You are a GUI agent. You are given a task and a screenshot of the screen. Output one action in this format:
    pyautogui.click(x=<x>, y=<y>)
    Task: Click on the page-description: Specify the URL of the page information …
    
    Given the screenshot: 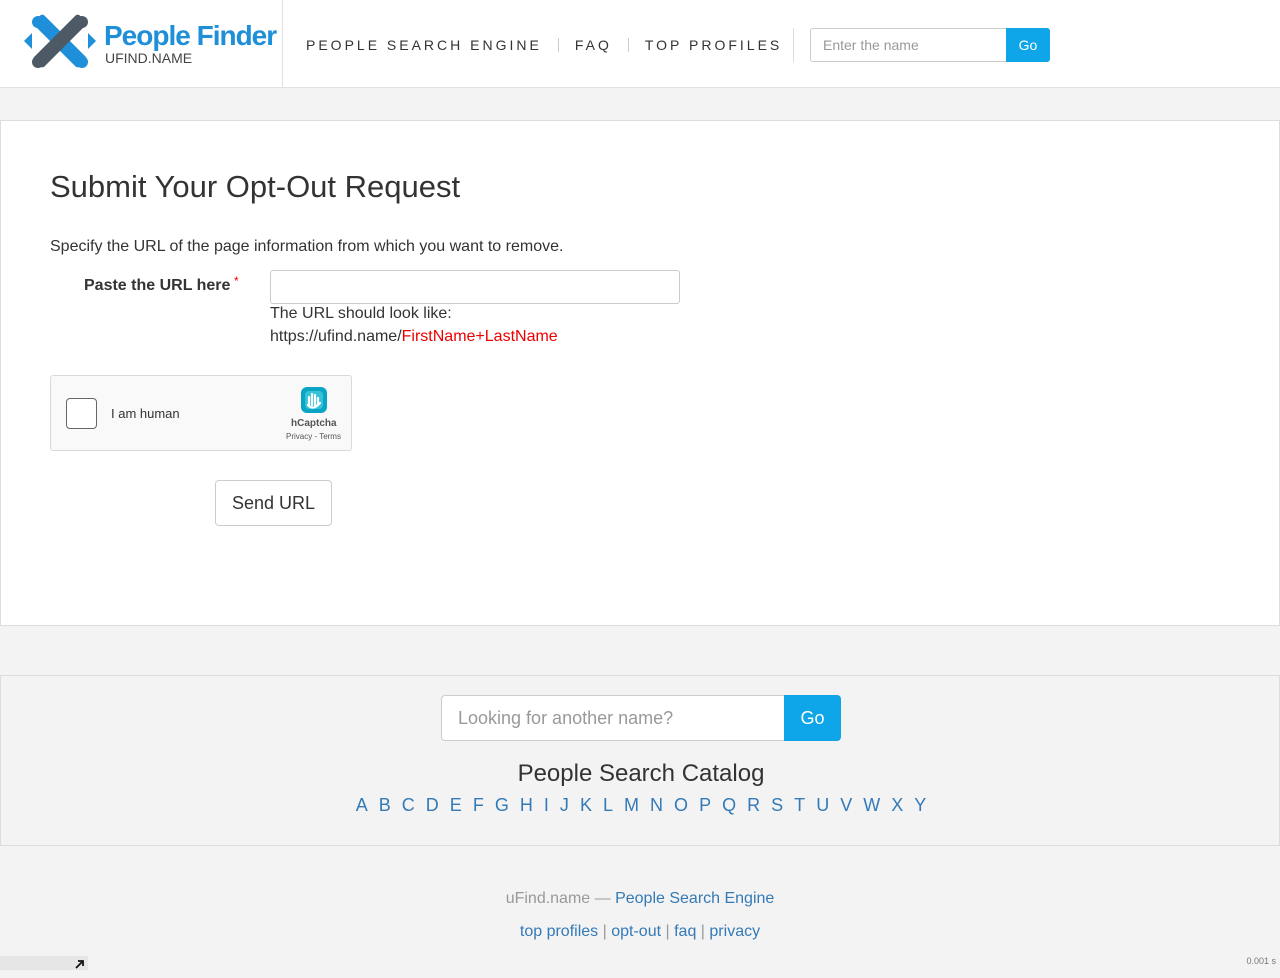 What is the action you would take?
    pyautogui.click(x=307, y=246)
    